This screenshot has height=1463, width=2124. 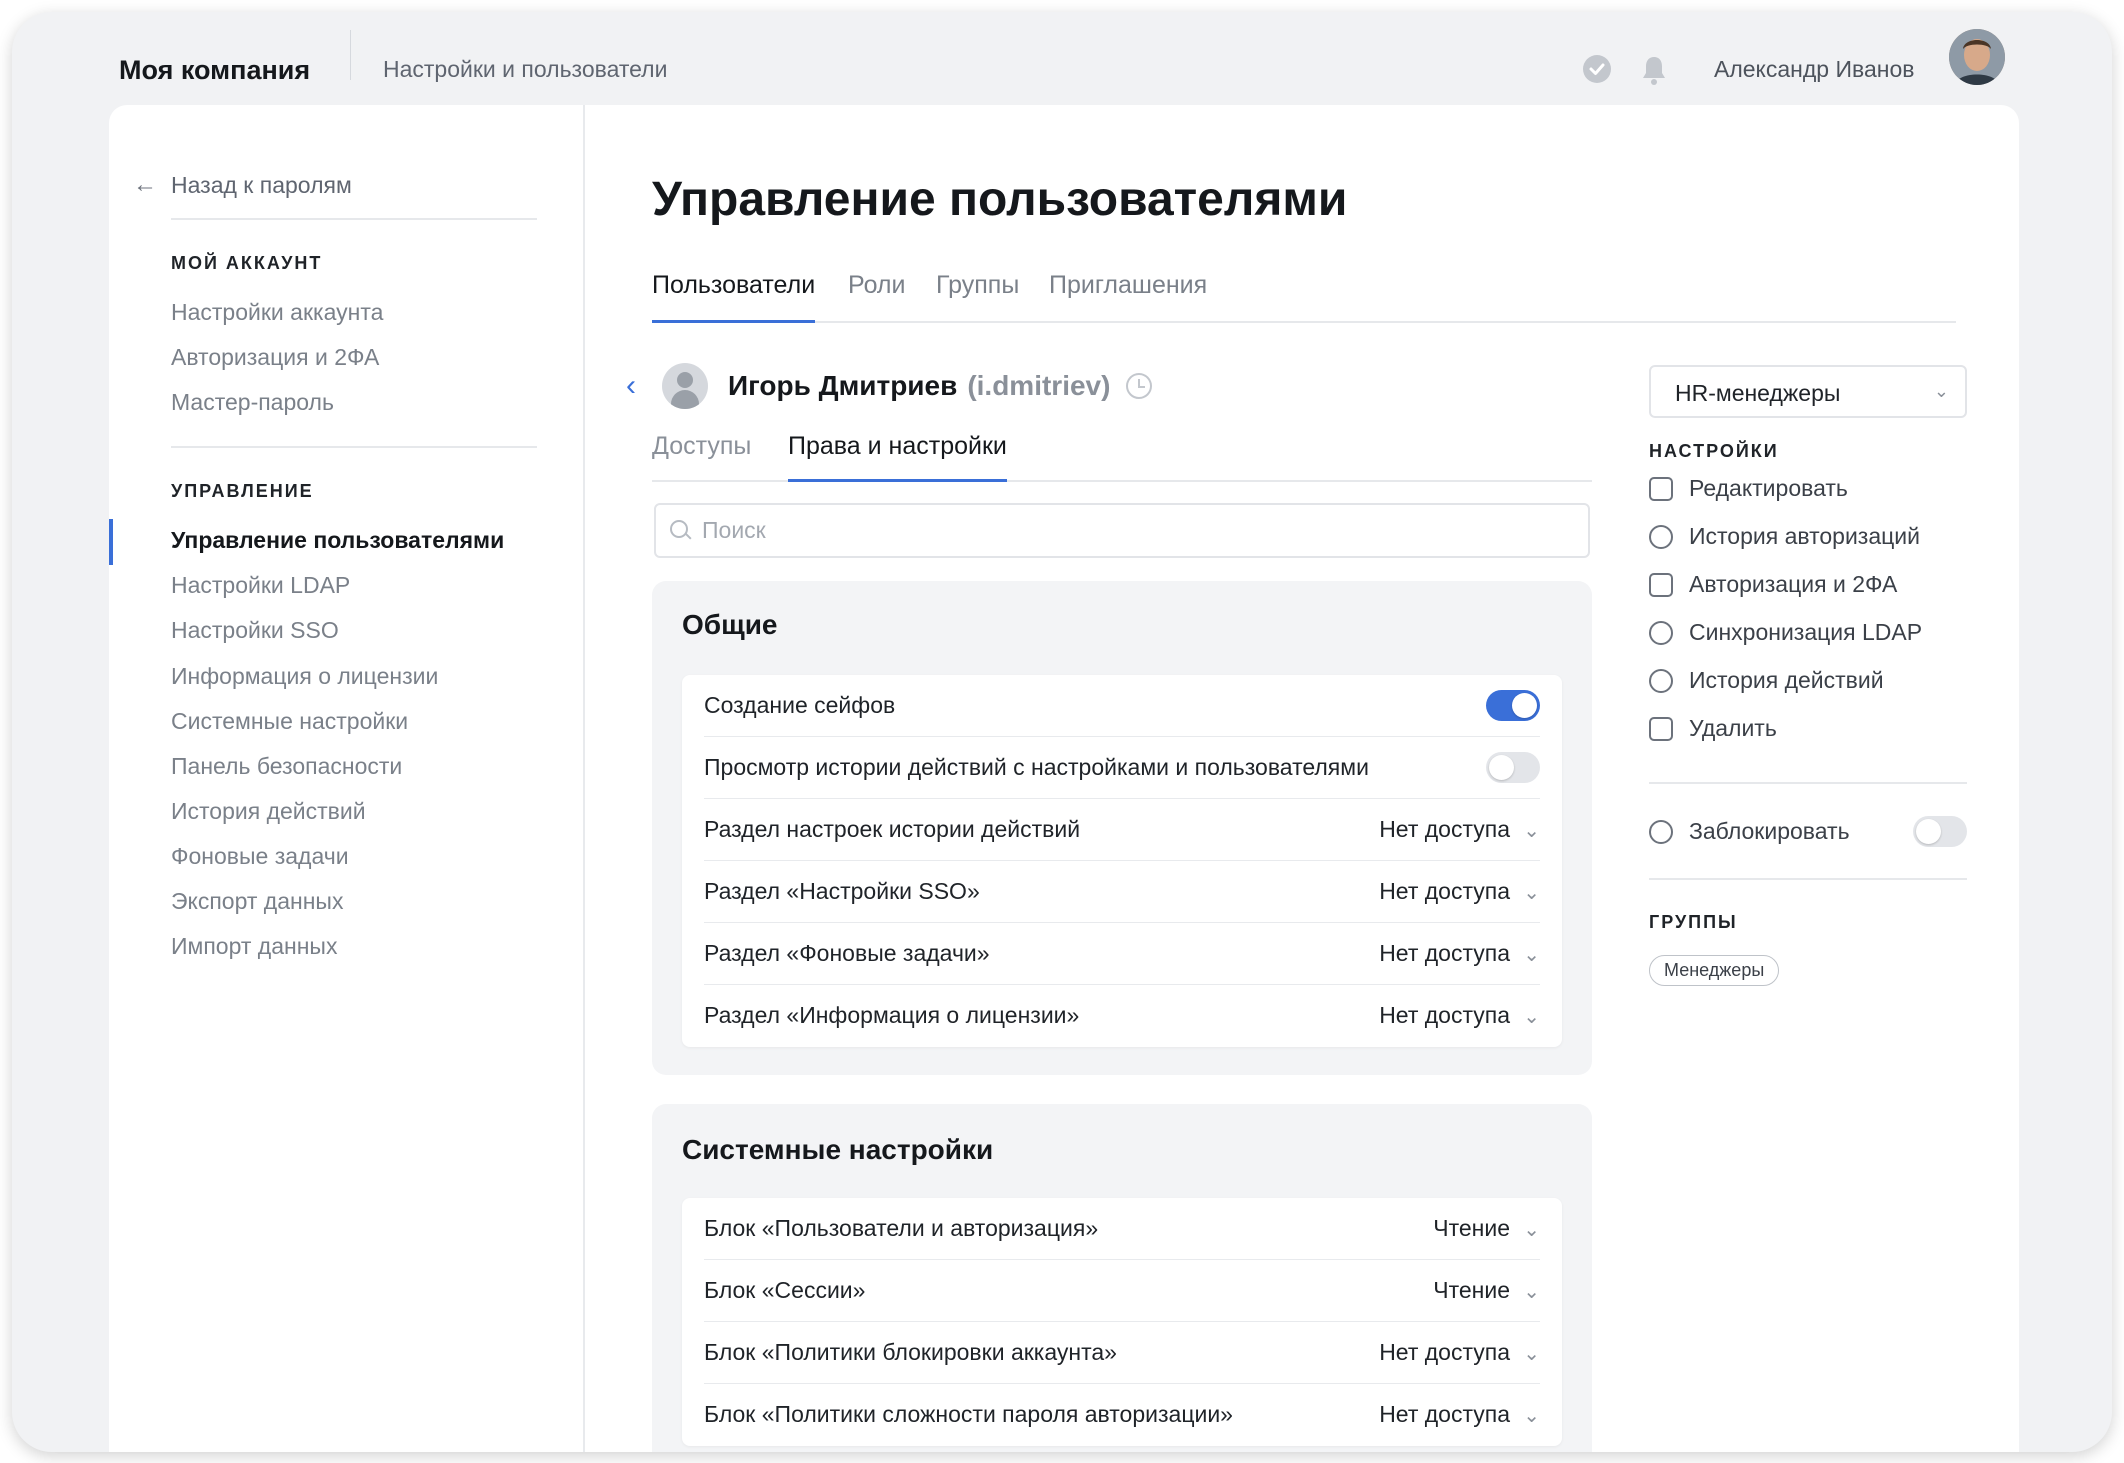 I want to click on action-label: История авторизаций, so click(x=1804, y=536).